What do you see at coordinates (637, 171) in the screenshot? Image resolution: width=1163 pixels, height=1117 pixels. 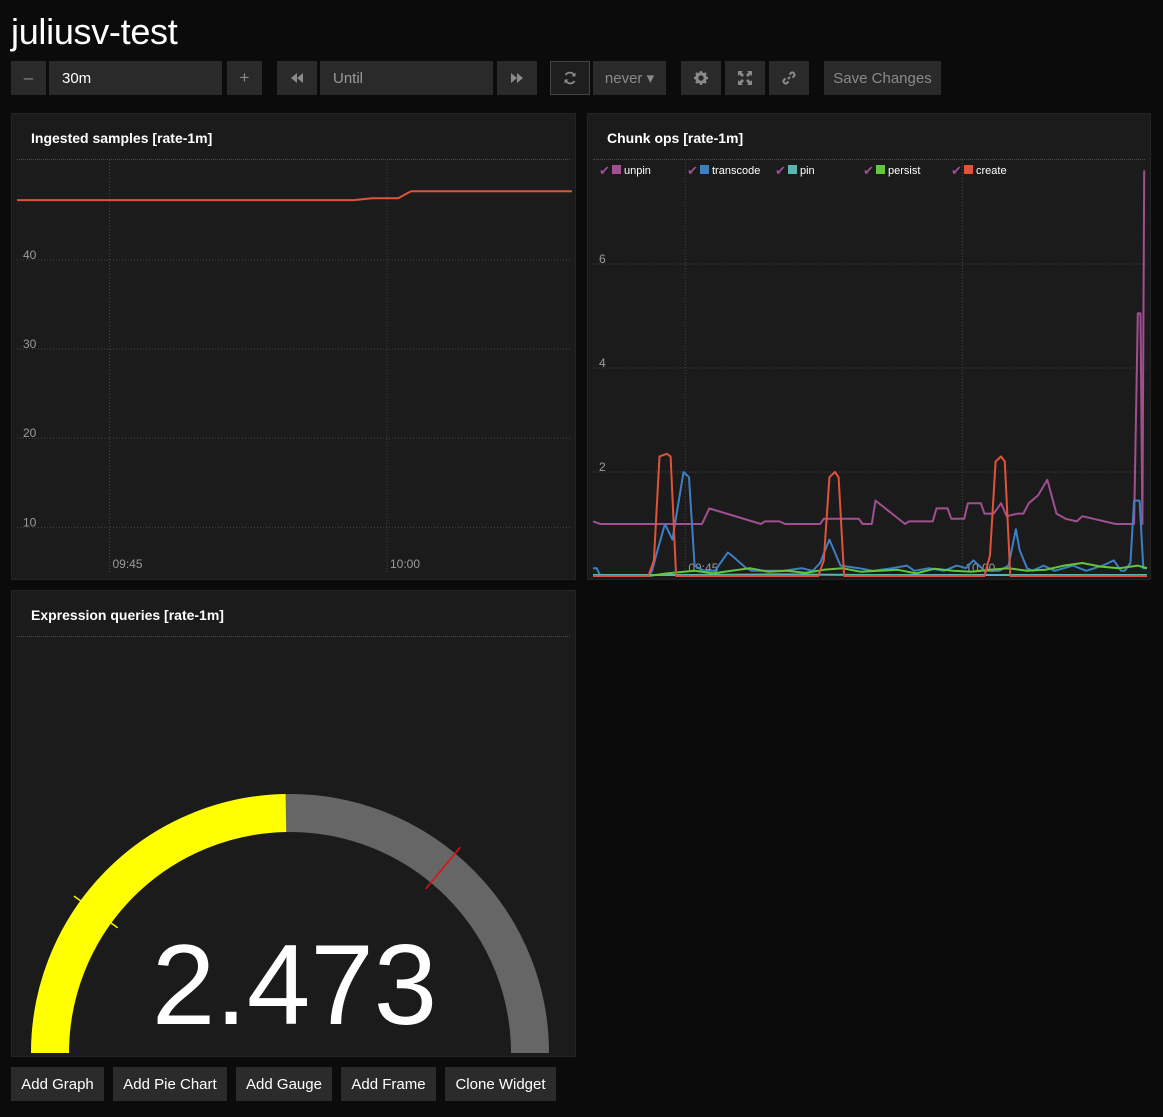 I see `legend-label-unpin: unpin` at bounding box center [637, 171].